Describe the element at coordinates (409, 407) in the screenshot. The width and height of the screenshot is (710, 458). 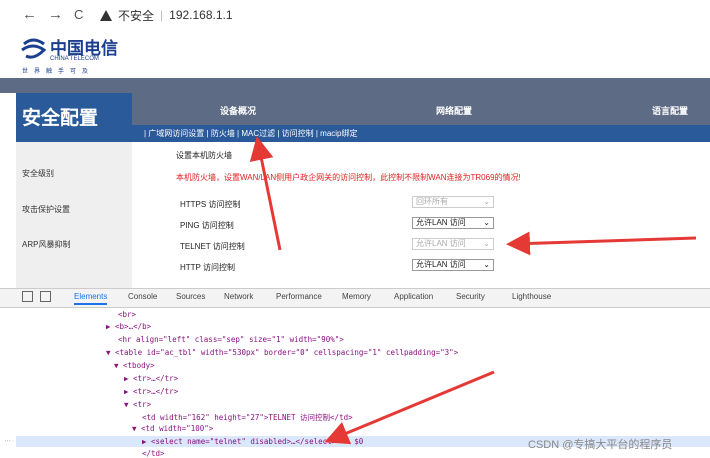
I see `arrow-to-select-code` at that location.